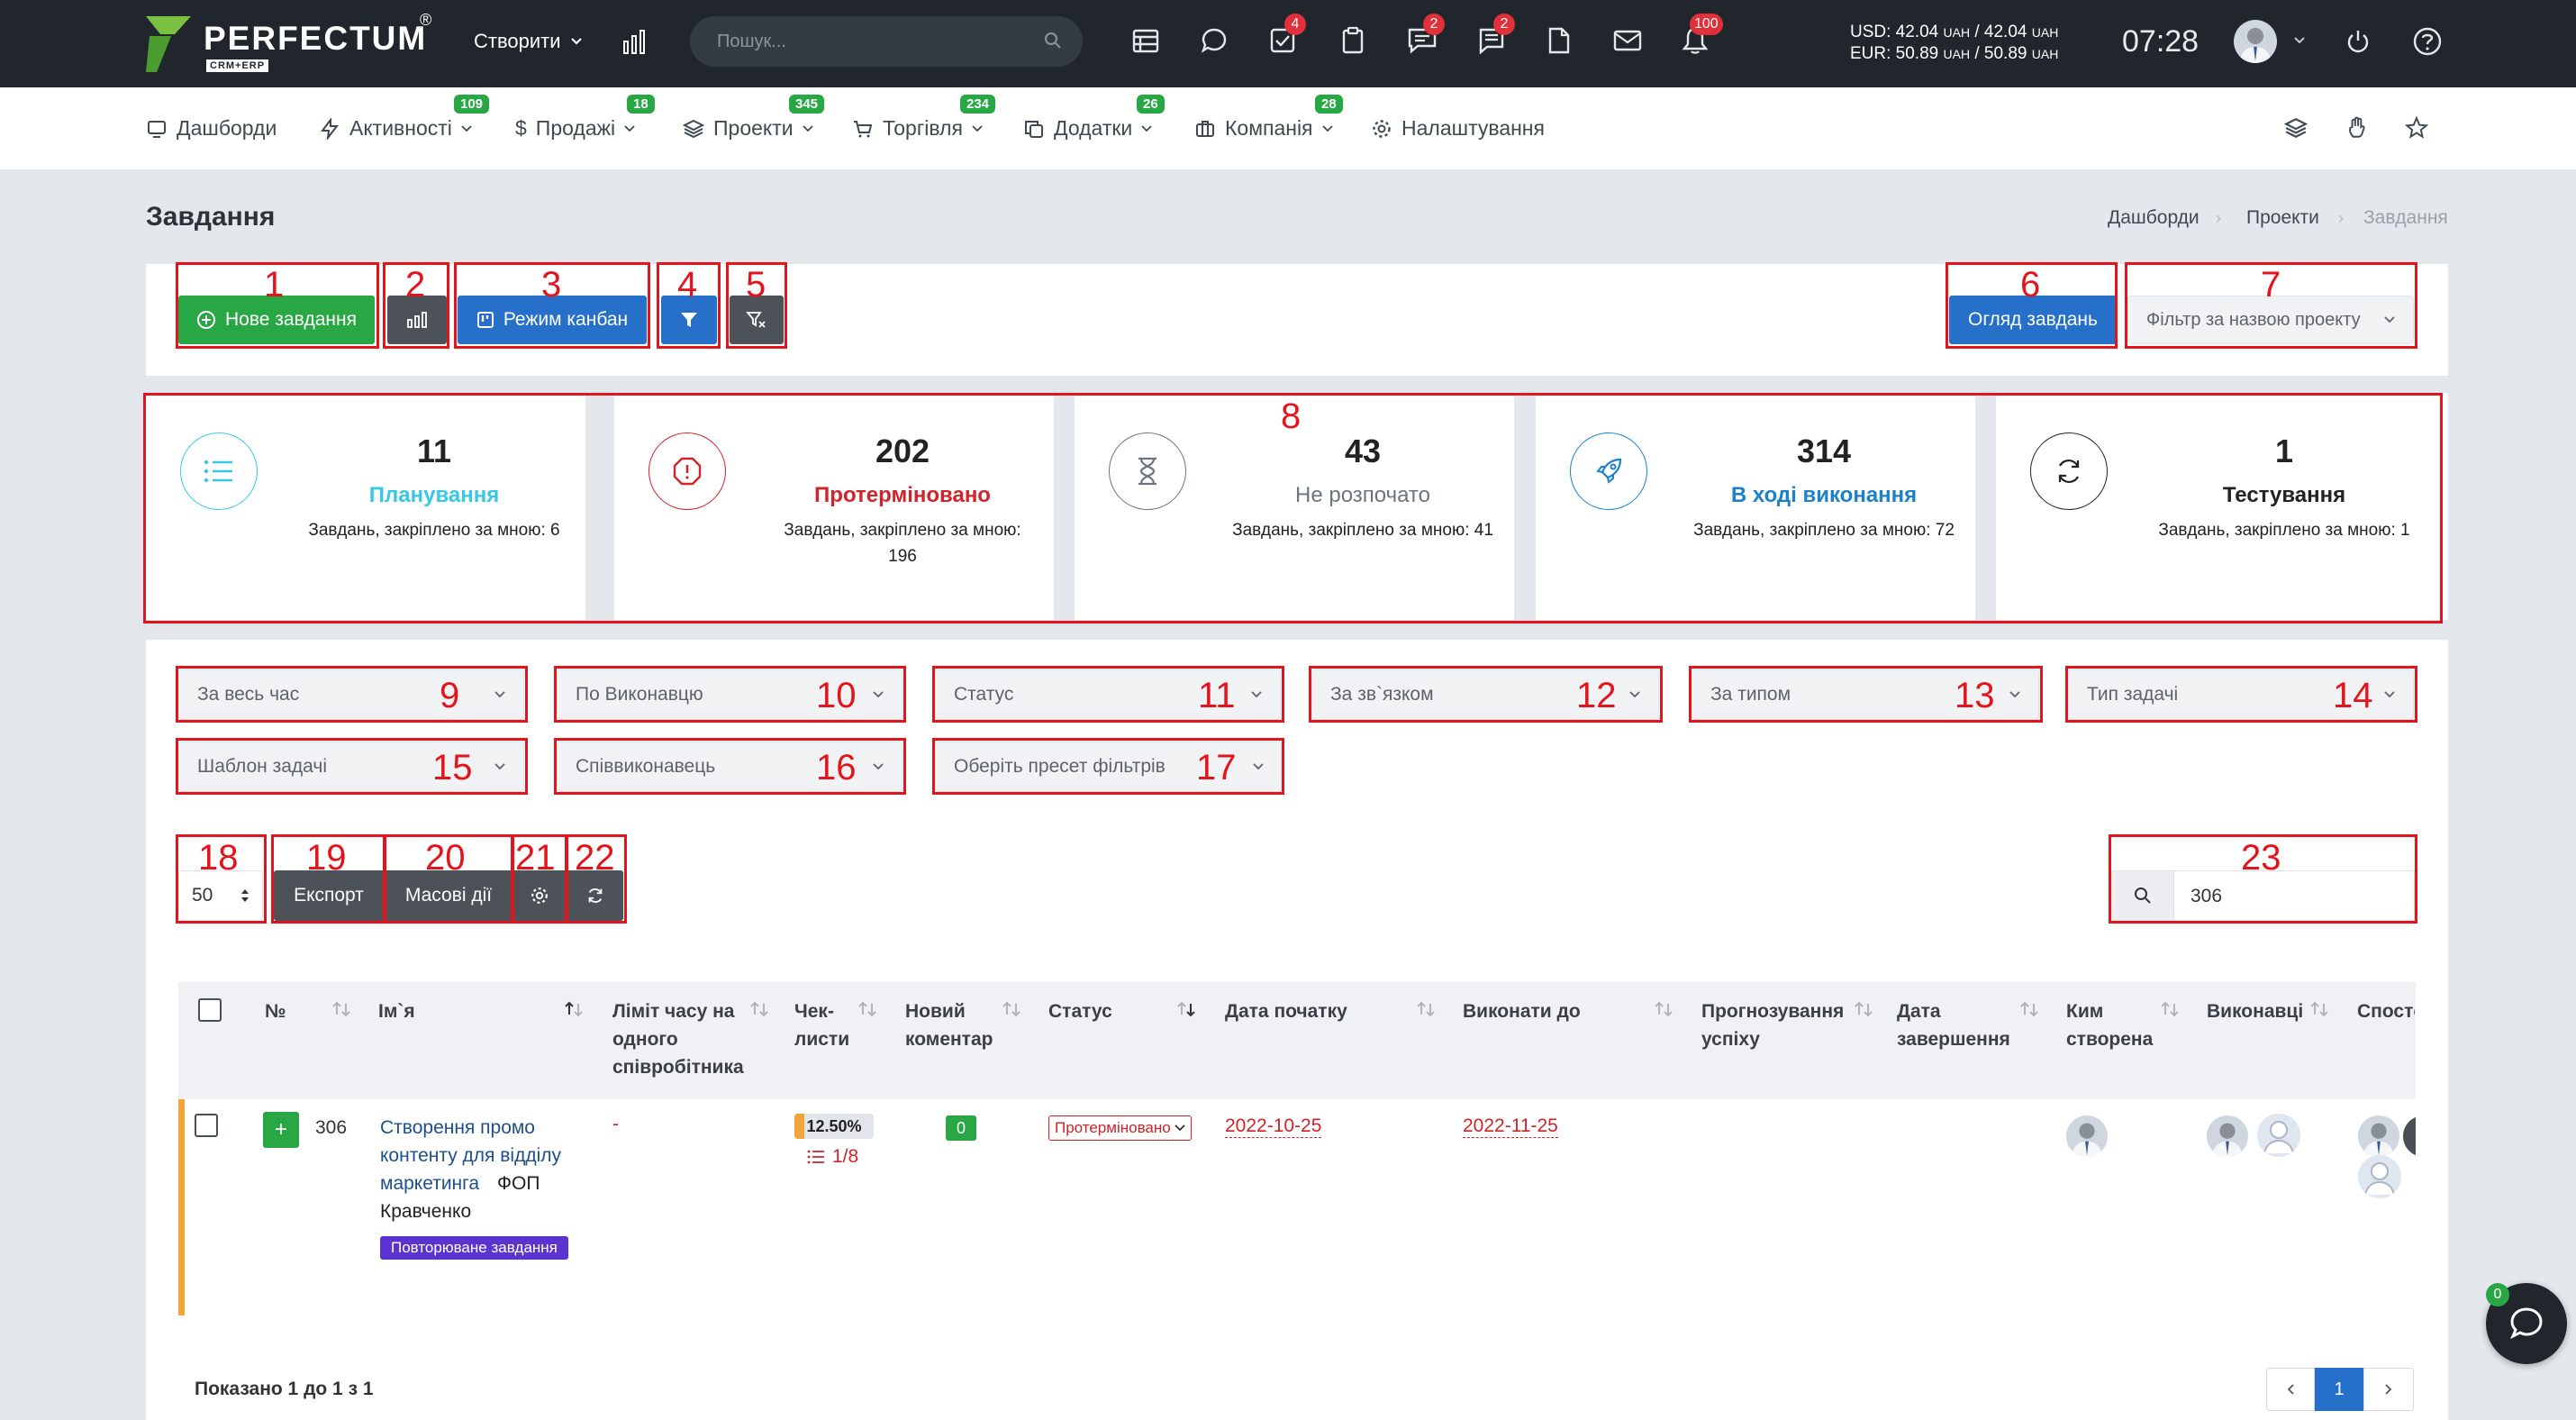 The image size is (2576, 1420). What do you see at coordinates (1627, 41) in the screenshot?
I see `mail-icon` at bounding box center [1627, 41].